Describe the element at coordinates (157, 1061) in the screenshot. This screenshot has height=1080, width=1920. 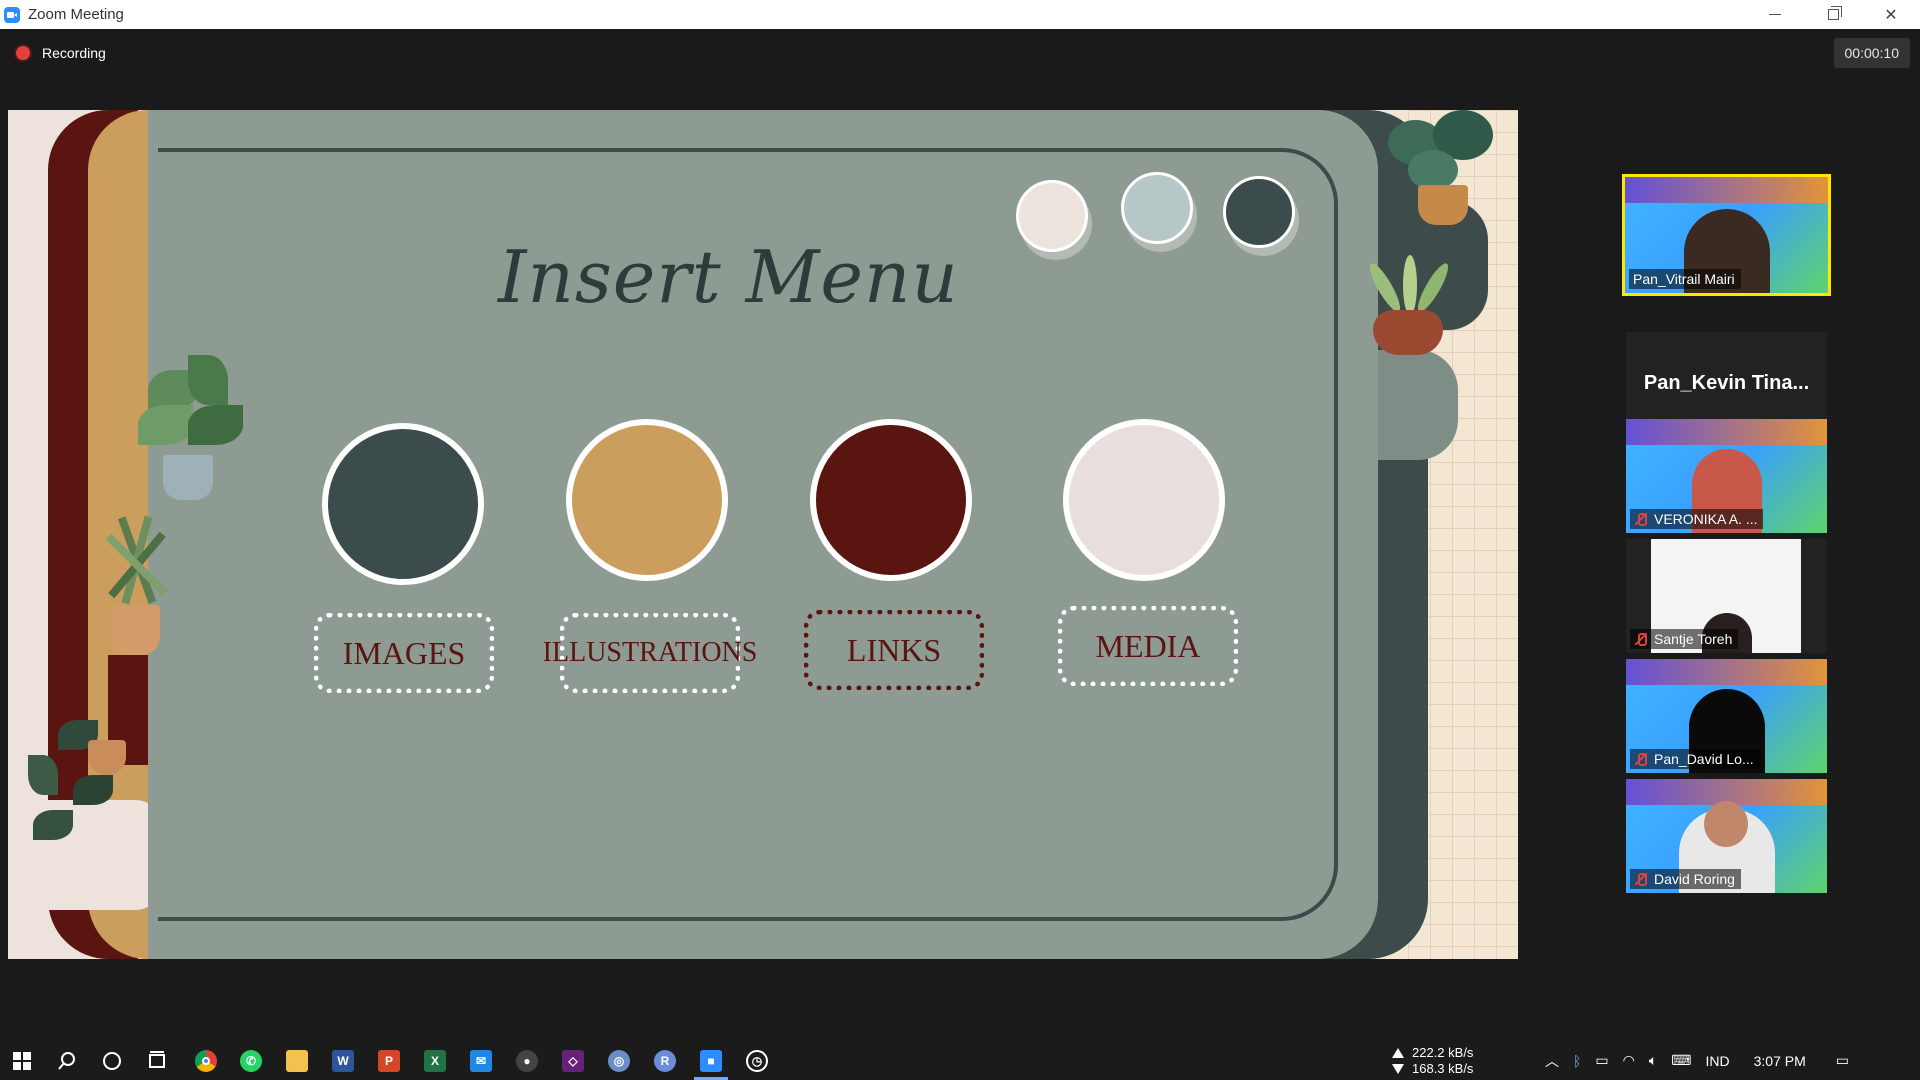
I see `task-view-icon` at that location.